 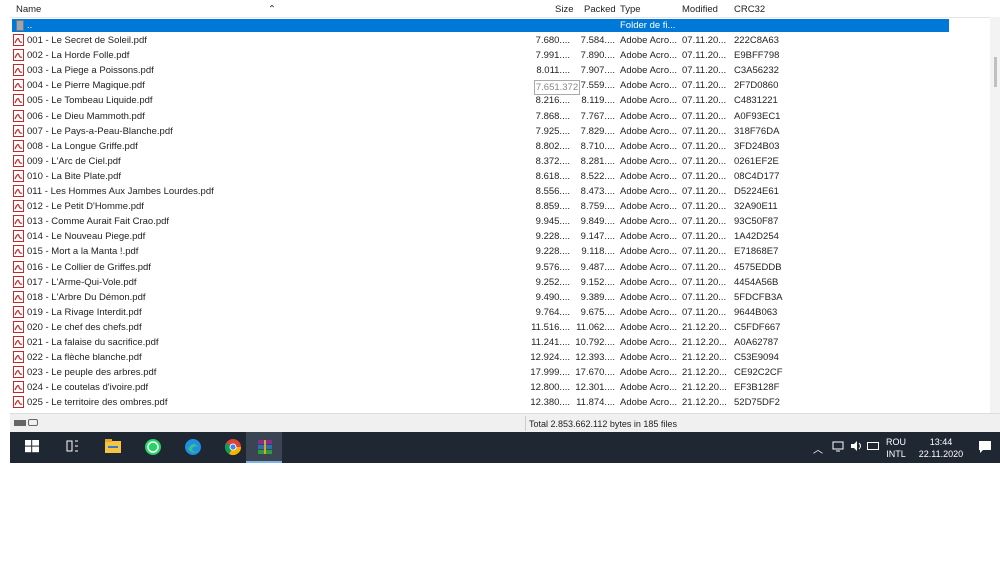 I want to click on cell-crc: CE92C2CF, so click(x=758, y=373).